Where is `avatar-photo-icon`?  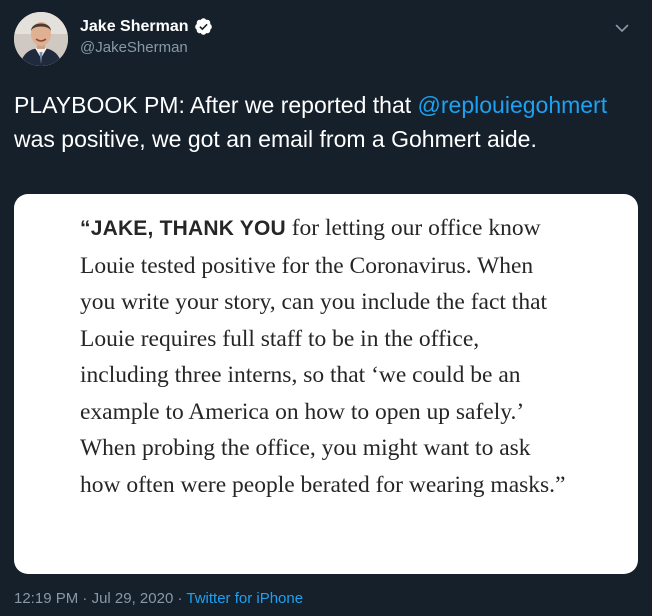
avatar-photo-icon is located at coordinates (41, 39).